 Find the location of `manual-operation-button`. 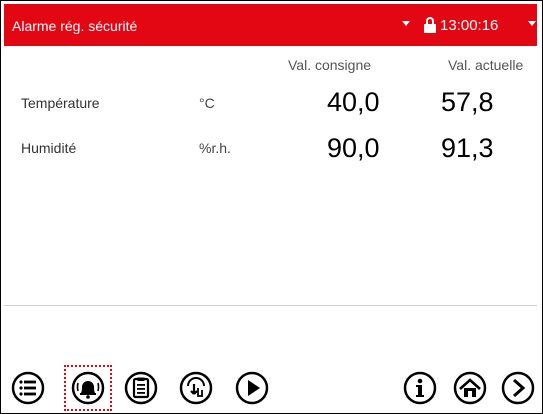

manual-operation-button is located at coordinates (196, 388).